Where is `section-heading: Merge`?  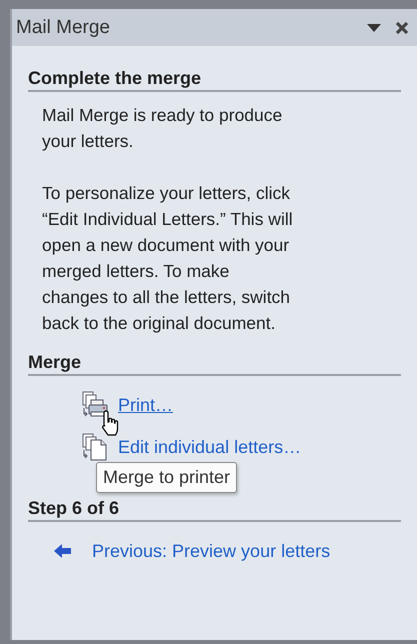 section-heading: Merge is located at coordinates (214, 364).